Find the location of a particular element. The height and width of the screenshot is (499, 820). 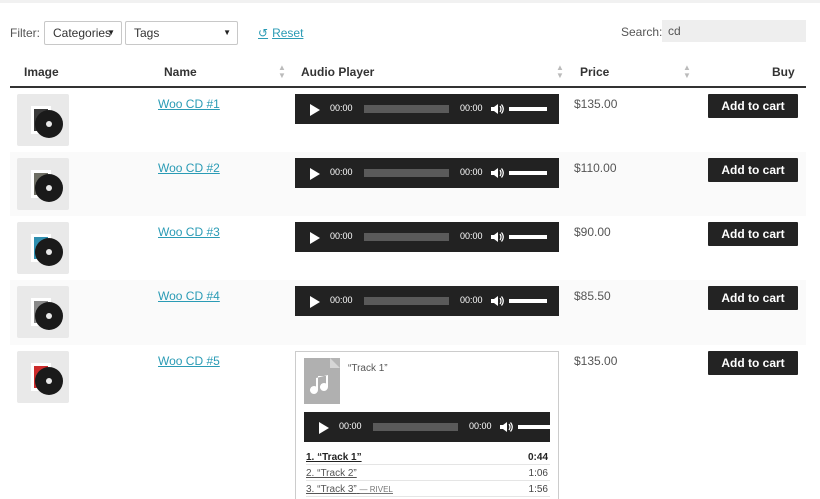

search-input is located at coordinates (734, 31).